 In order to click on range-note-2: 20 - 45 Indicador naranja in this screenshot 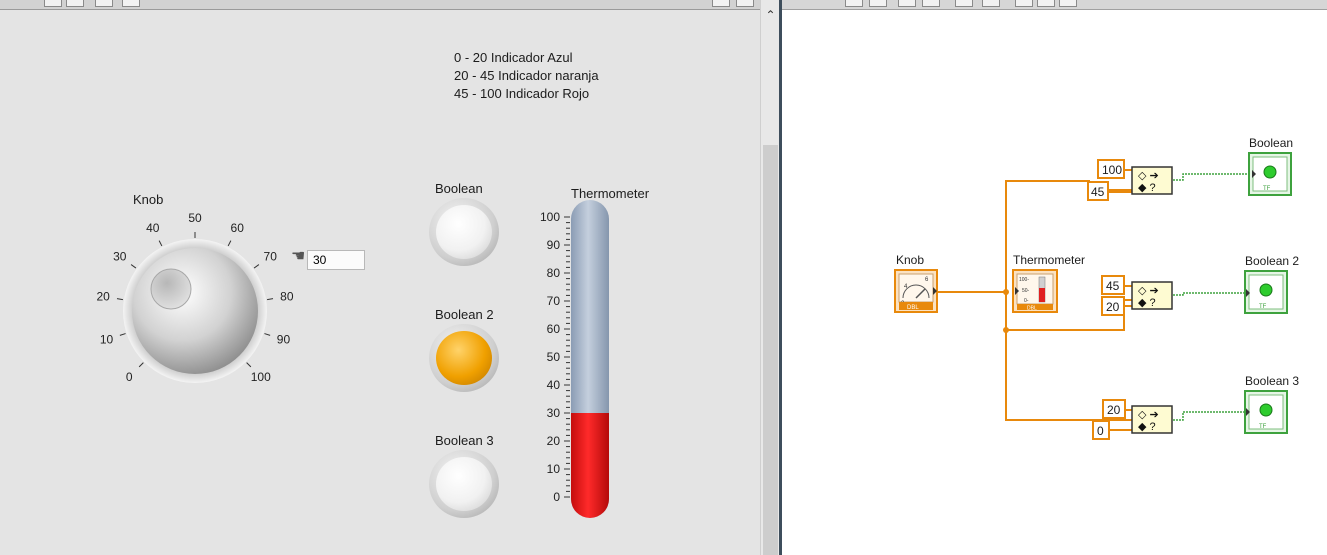, I will do `click(526, 75)`.